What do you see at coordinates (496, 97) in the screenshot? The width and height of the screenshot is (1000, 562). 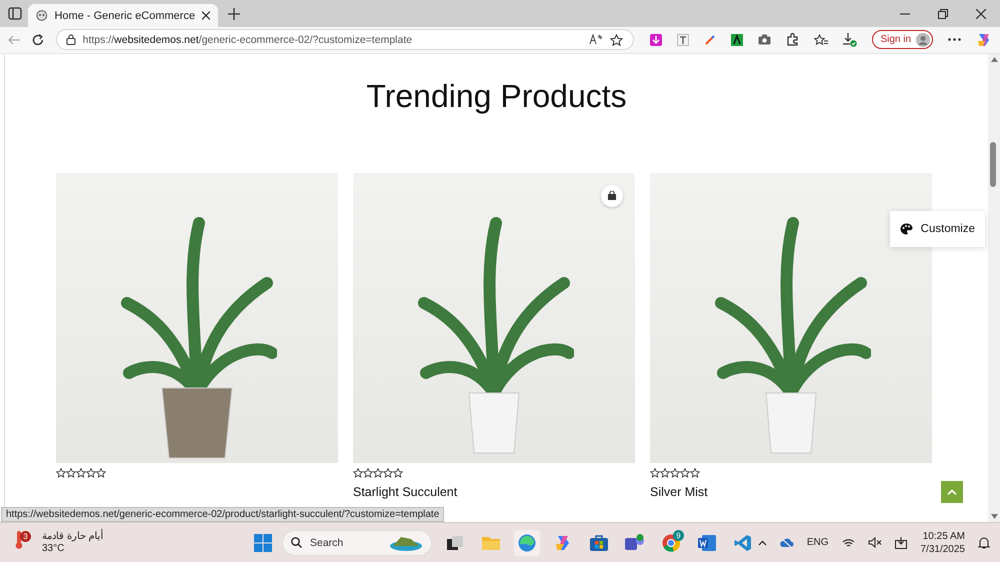 I see `section-heading: Trending Products` at bounding box center [496, 97].